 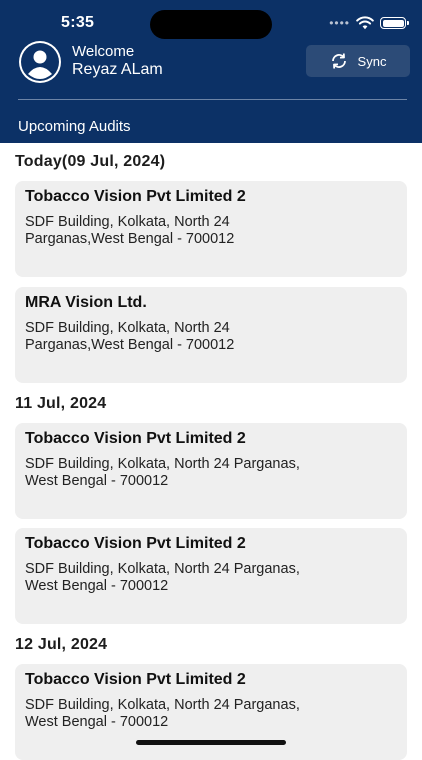 I want to click on wifi-icon, so click(x=365, y=23).